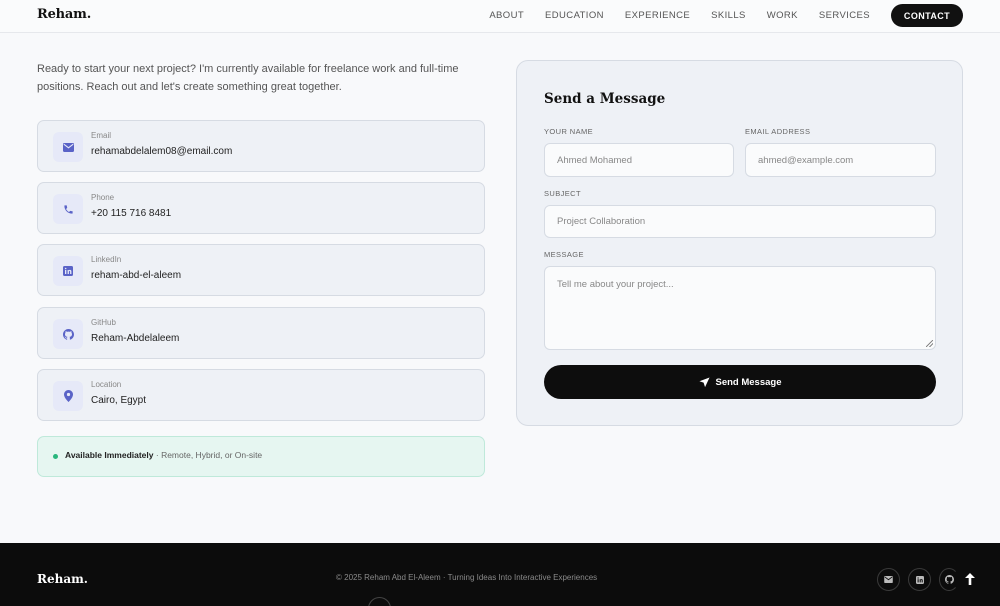  I want to click on contact-value: rehamabdelalem08@email.com, so click(162, 151).